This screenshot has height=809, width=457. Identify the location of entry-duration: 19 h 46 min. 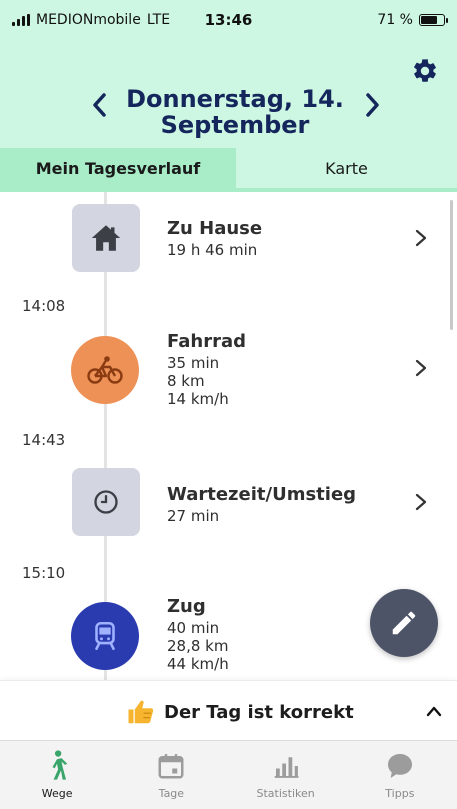
(212, 250).